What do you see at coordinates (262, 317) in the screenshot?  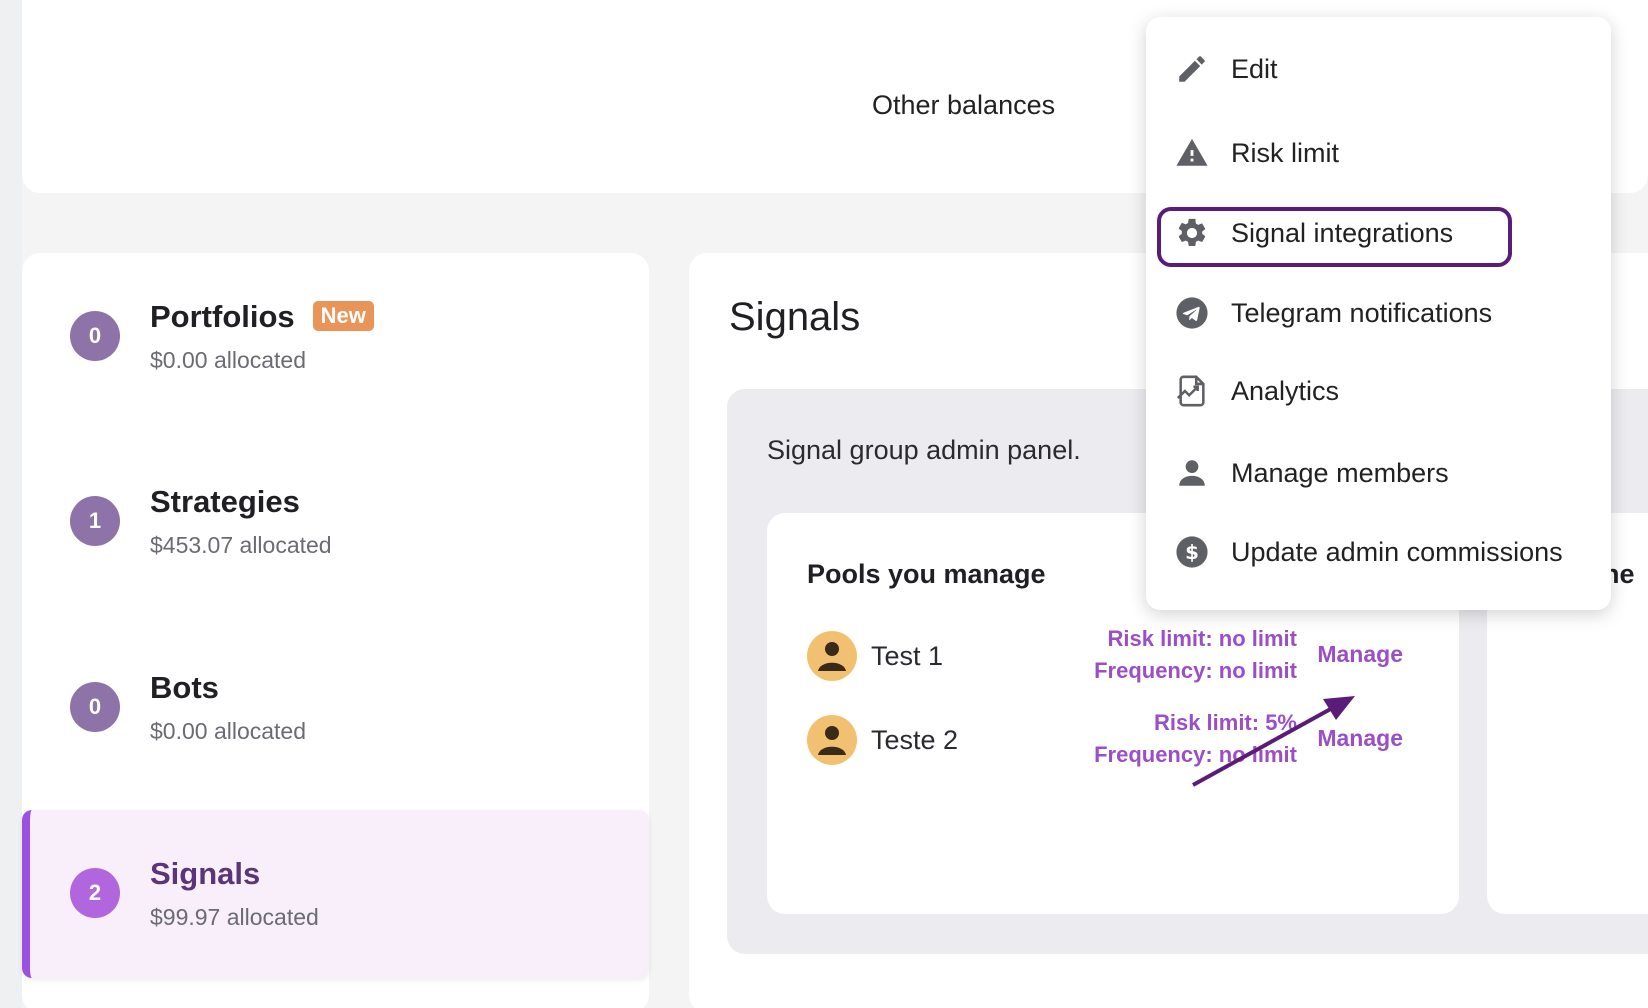 I see `nav-item-title: Portfolios New` at bounding box center [262, 317].